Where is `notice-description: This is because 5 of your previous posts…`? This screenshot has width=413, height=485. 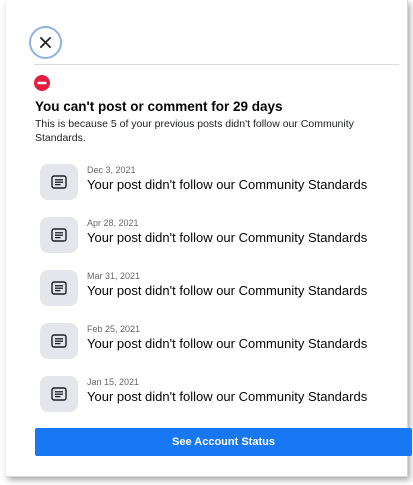 notice-description: This is because 5 of your previous posts… is located at coordinates (194, 131).